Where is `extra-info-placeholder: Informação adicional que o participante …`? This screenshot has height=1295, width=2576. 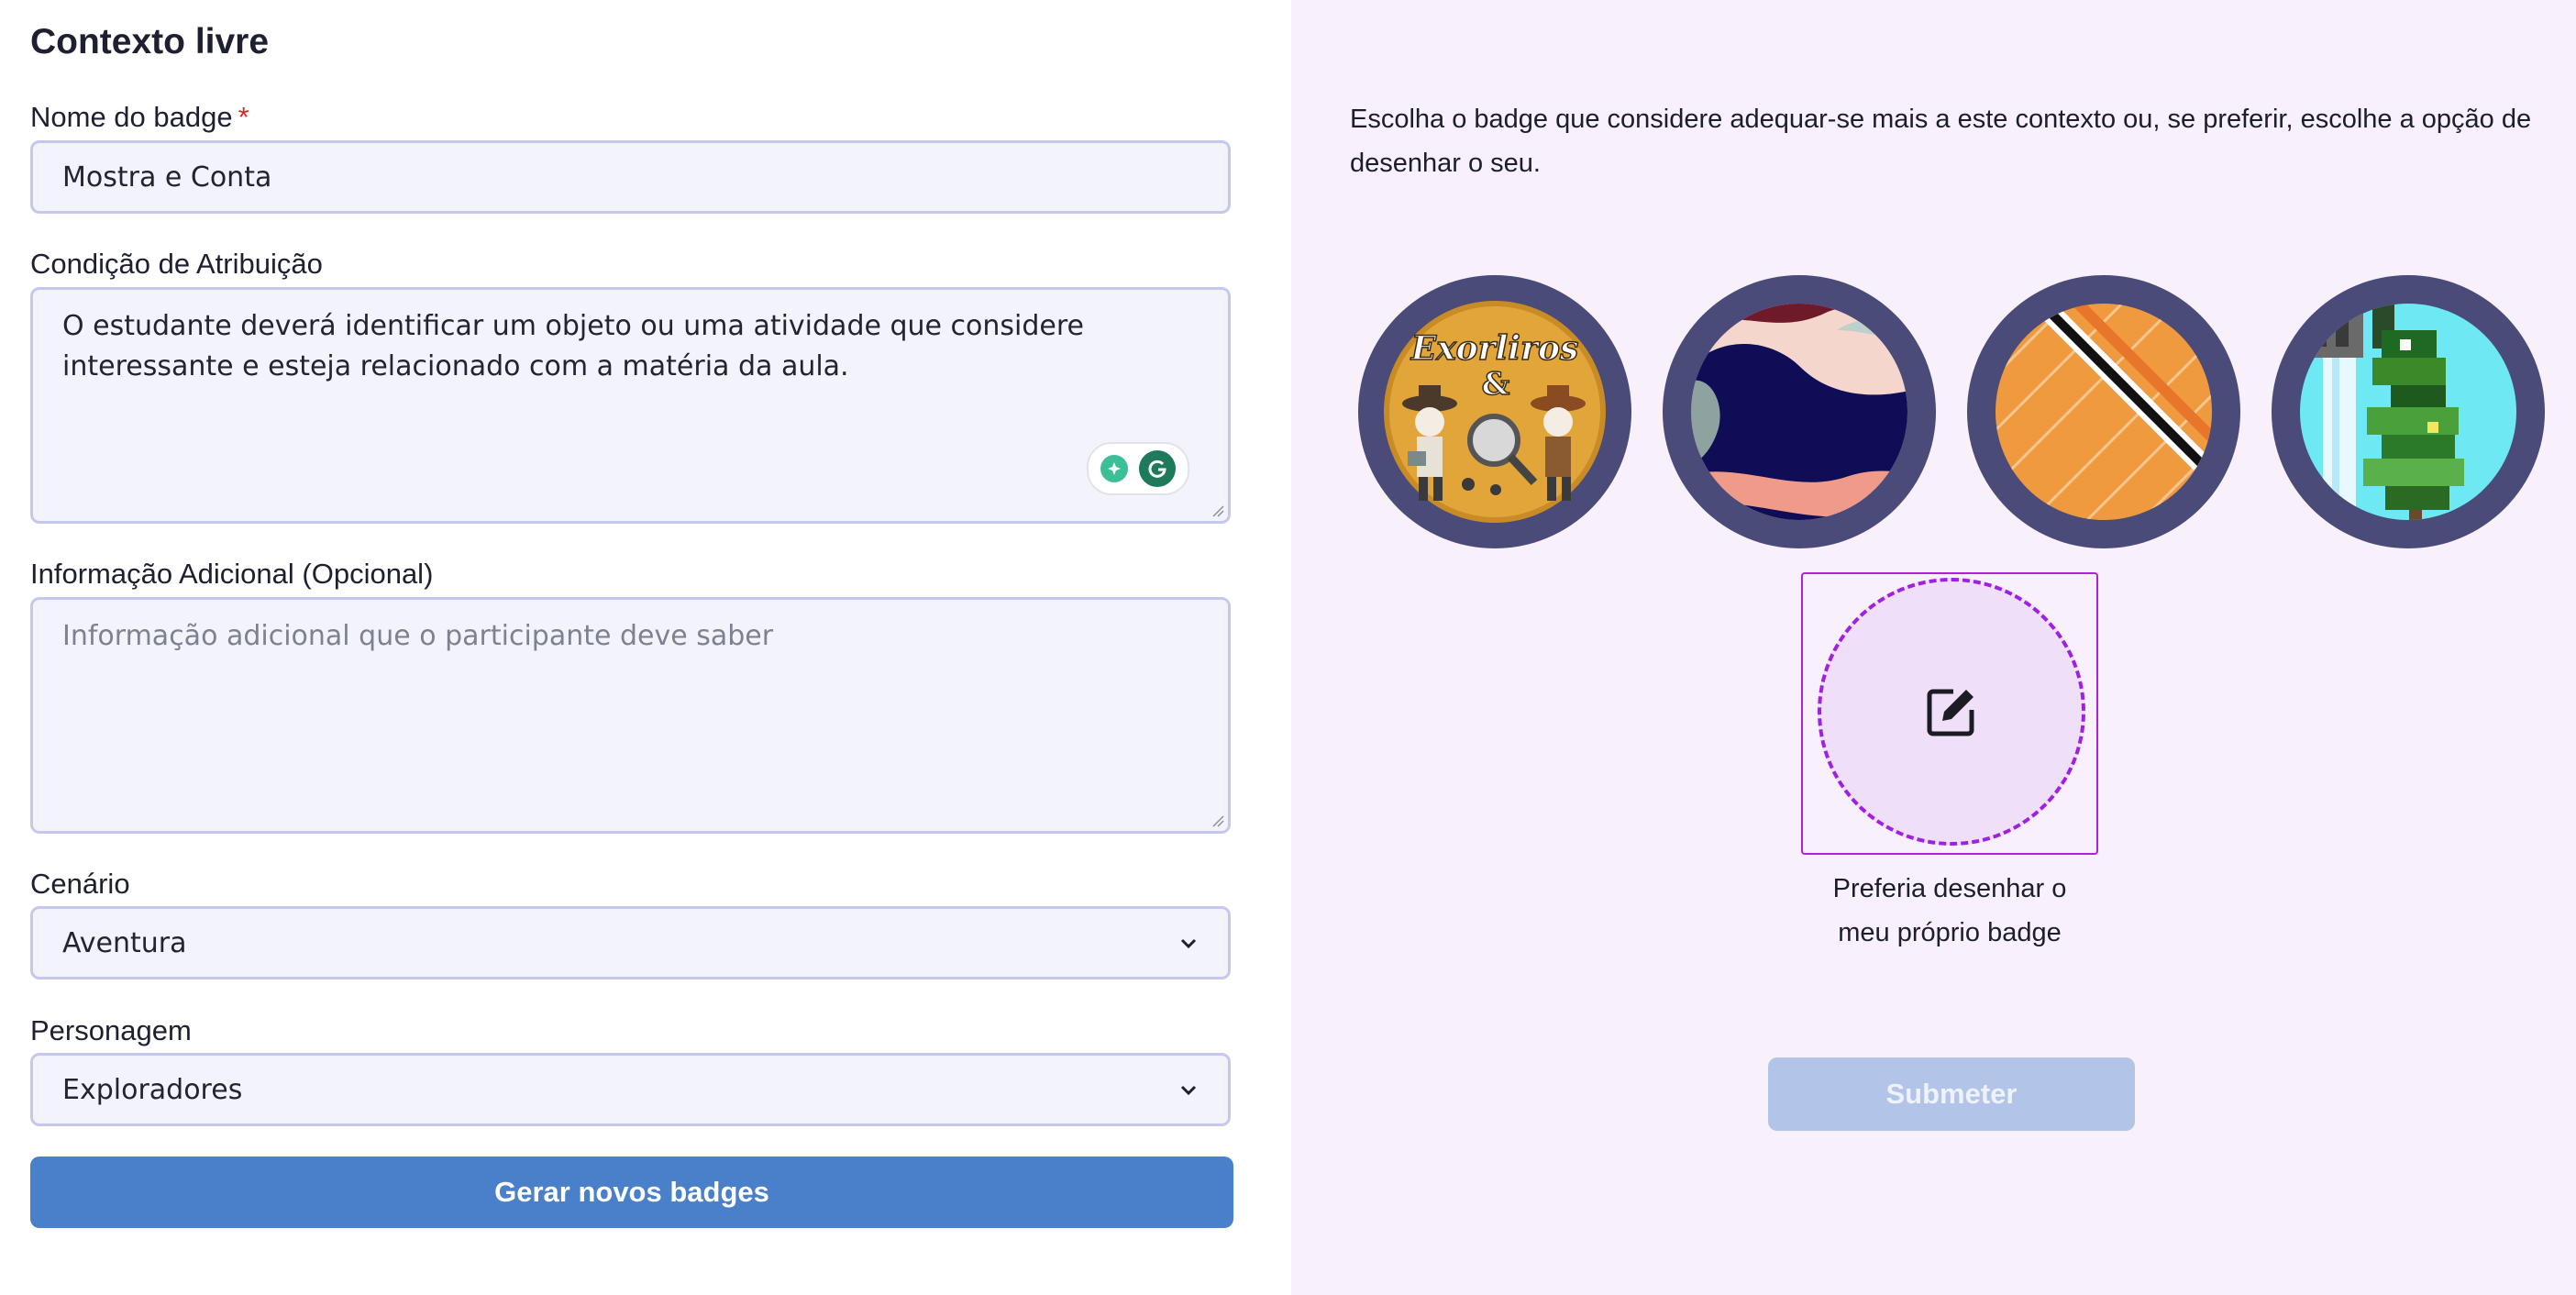 extra-info-placeholder: Informação adicional que o participante … is located at coordinates (418, 636).